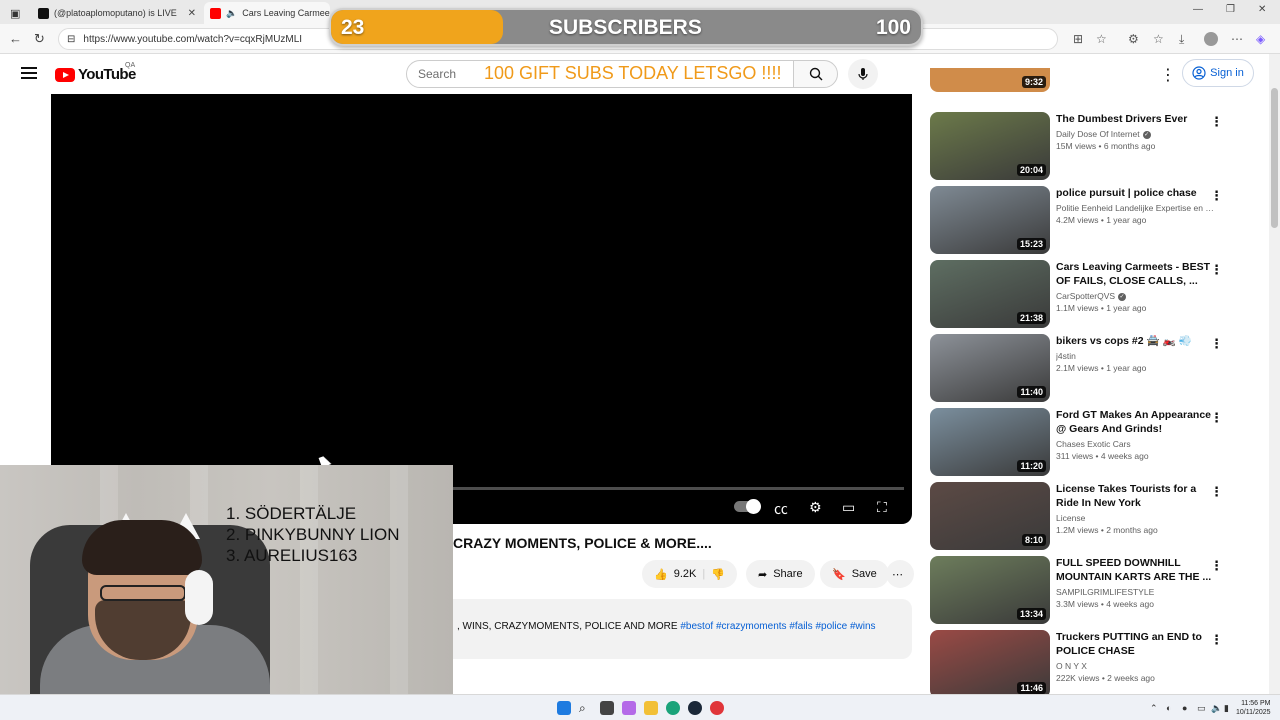  What do you see at coordinates (1137, 518) in the screenshot?
I see `channel-name: License` at bounding box center [1137, 518].